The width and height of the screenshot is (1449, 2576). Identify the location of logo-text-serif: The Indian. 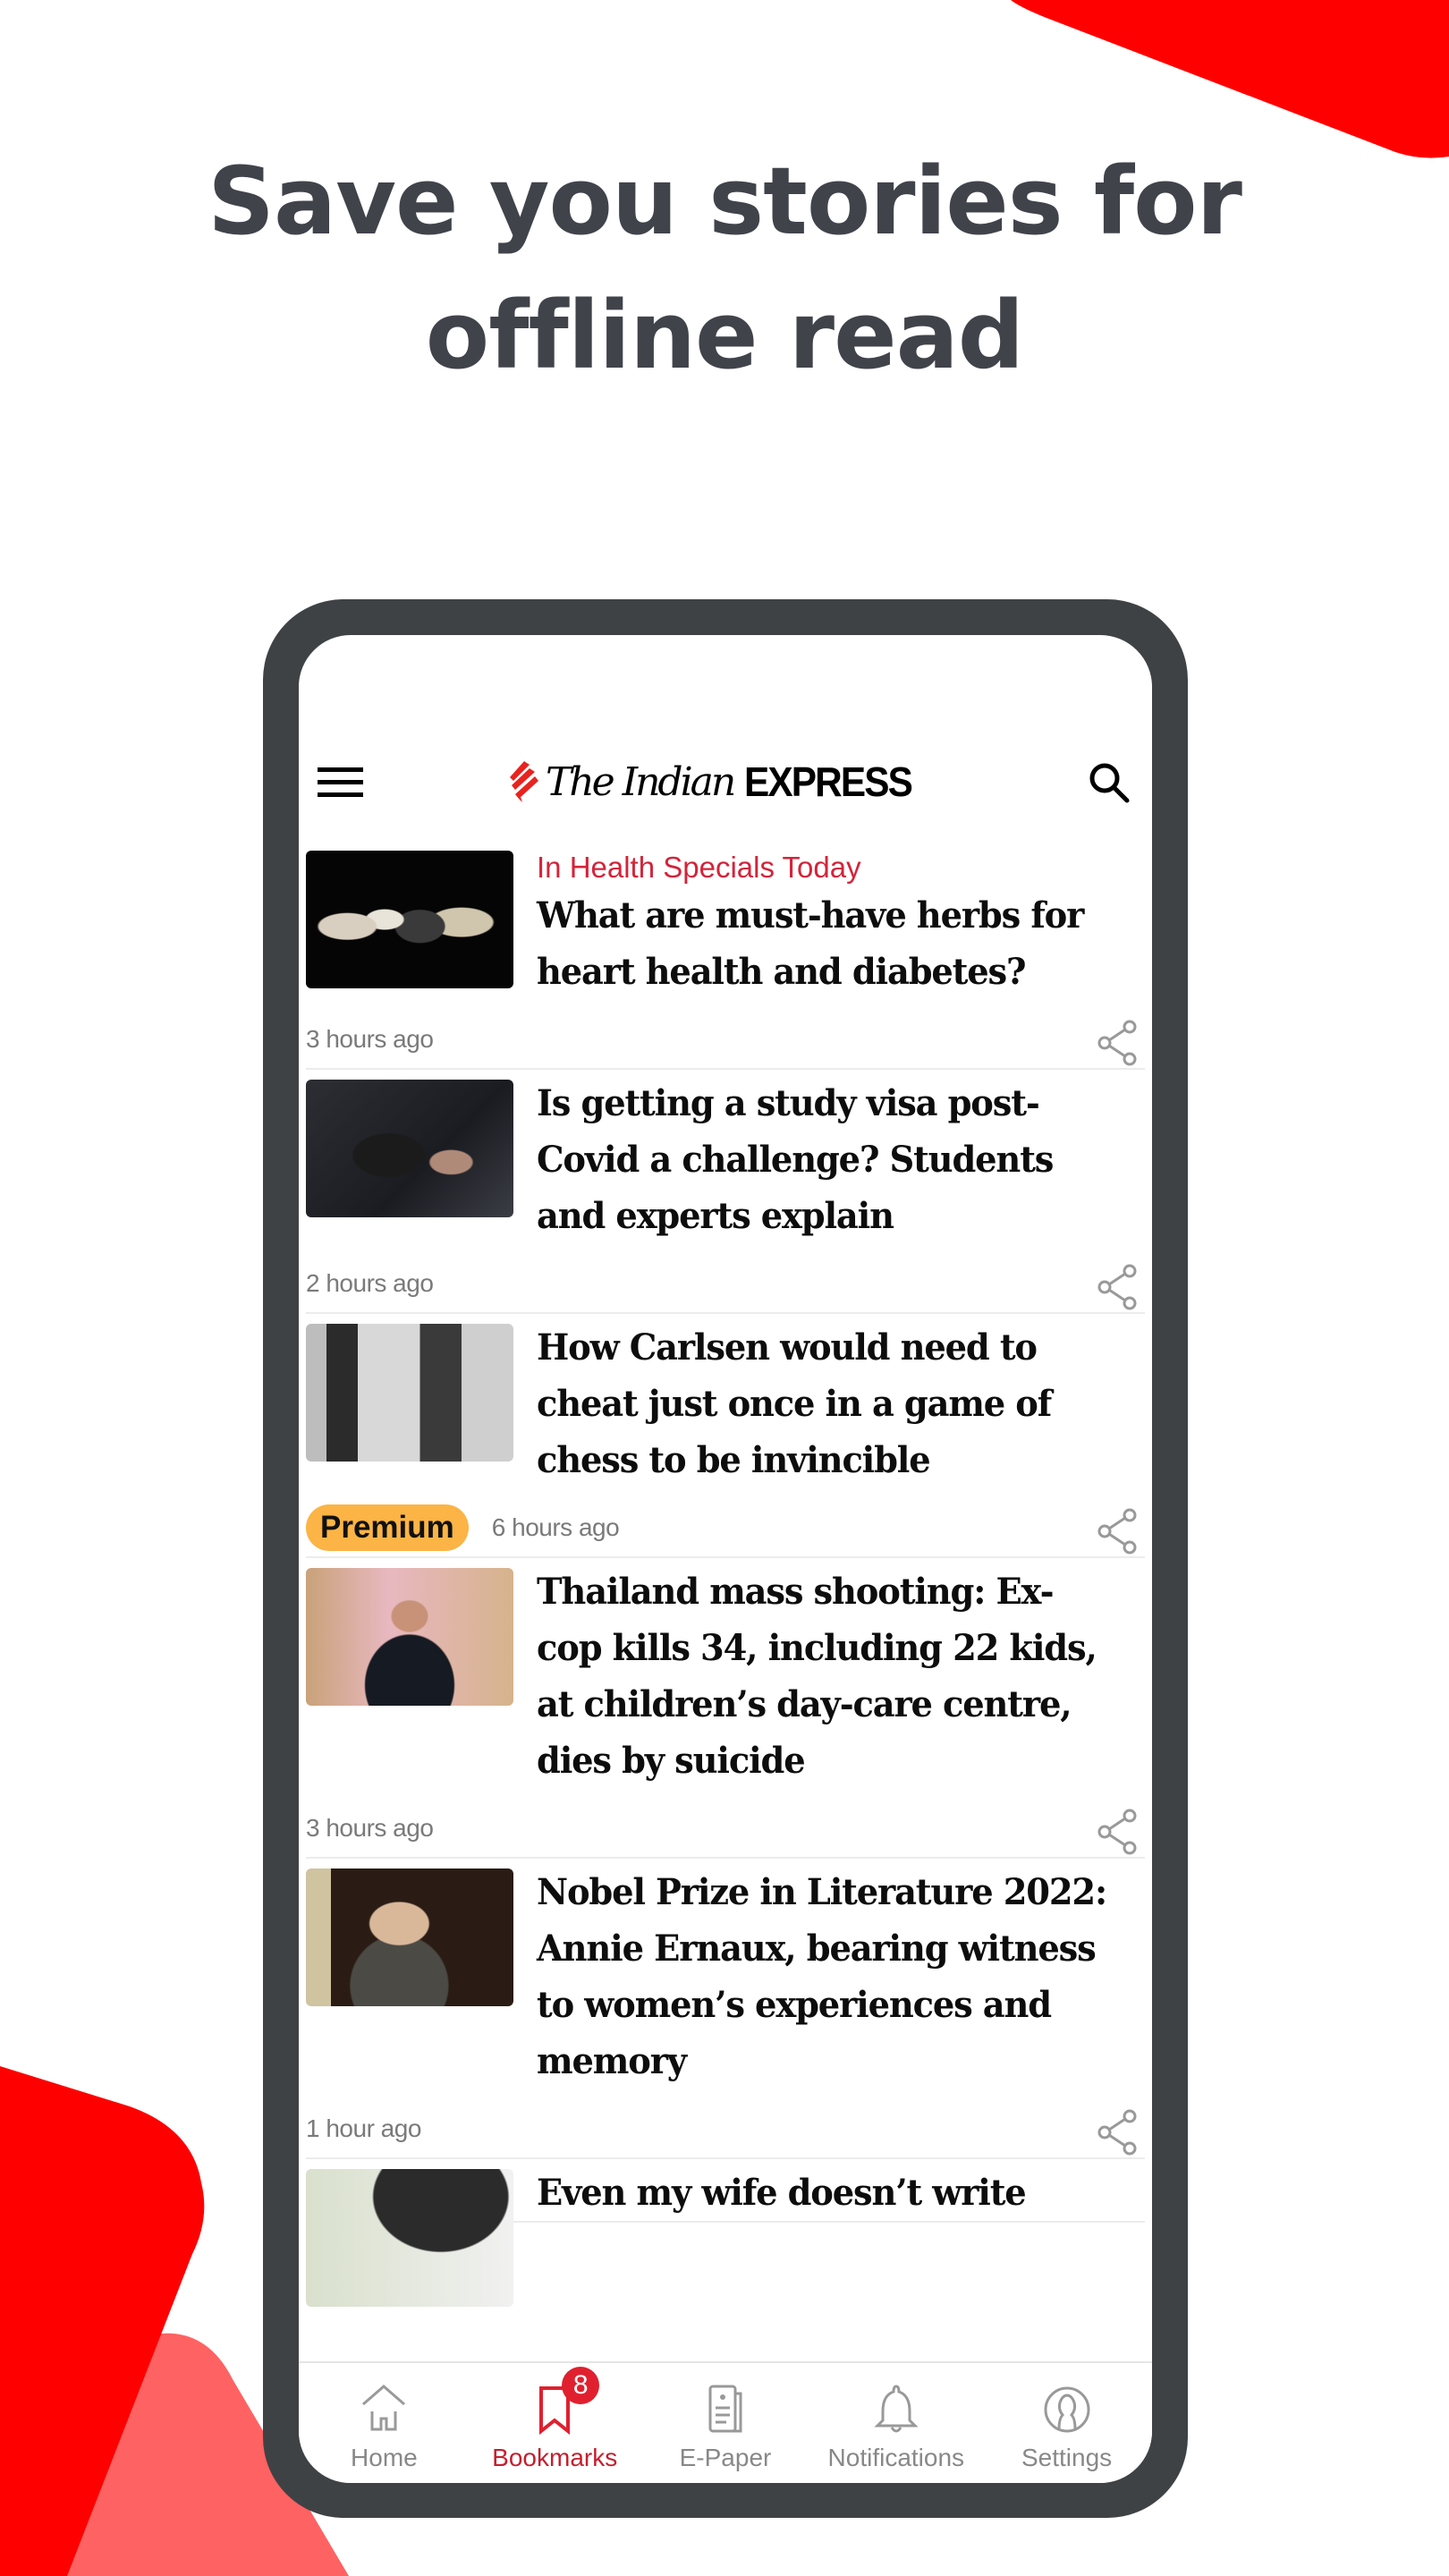
(641, 781).